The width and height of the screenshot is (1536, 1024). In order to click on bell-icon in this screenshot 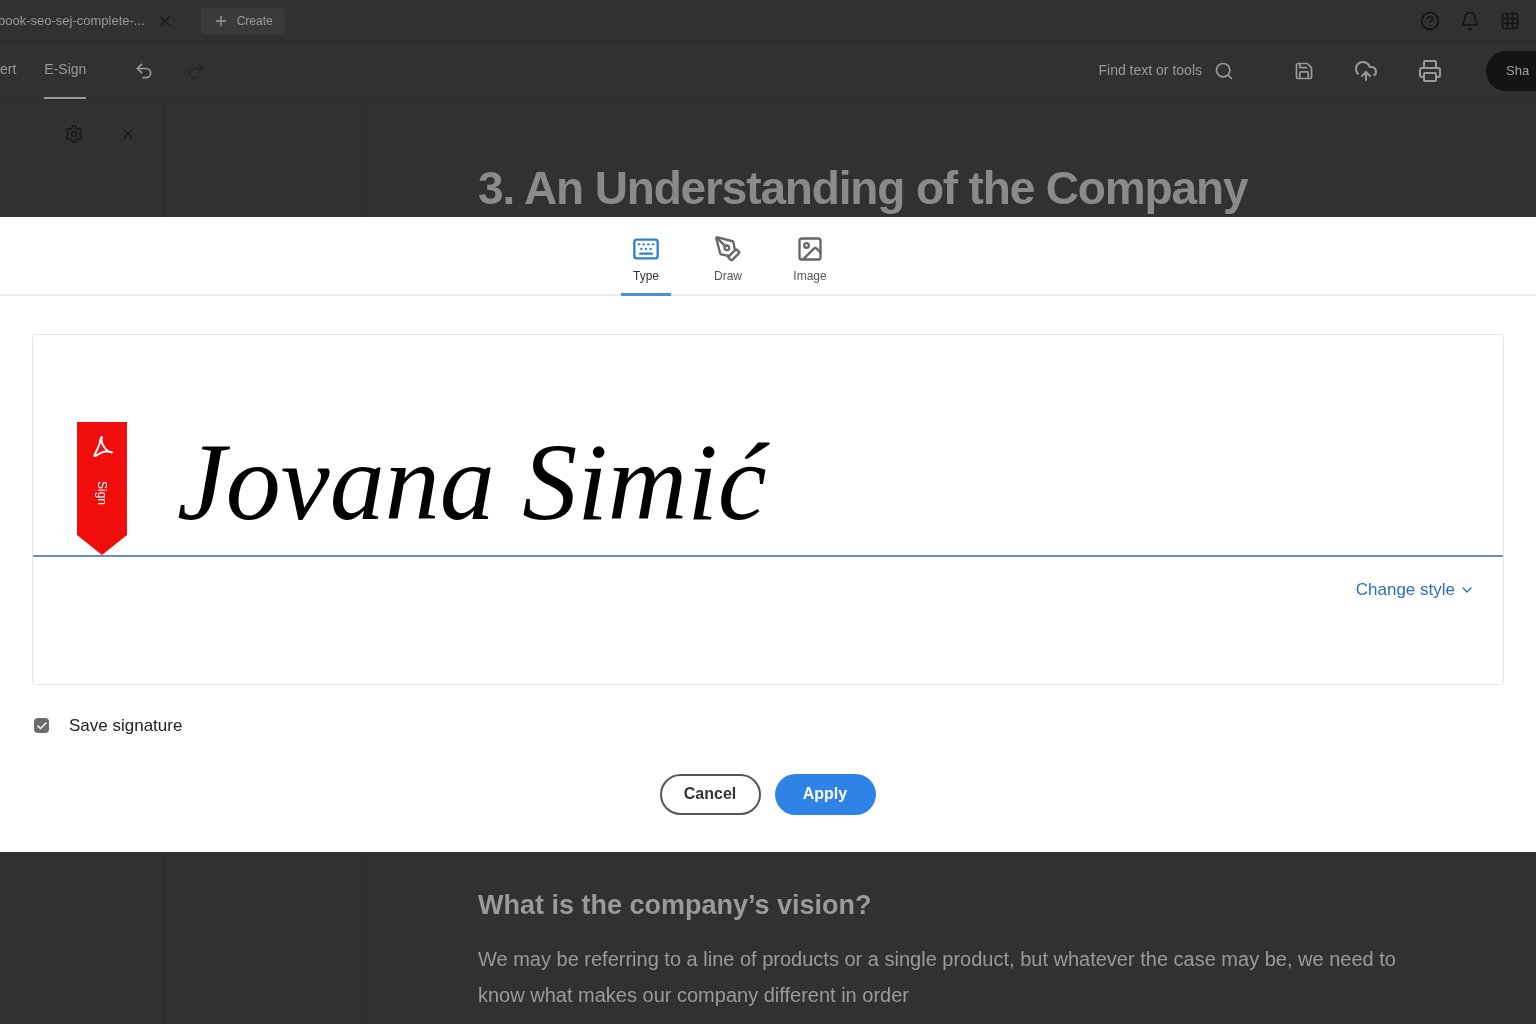, I will do `click(1470, 20)`.